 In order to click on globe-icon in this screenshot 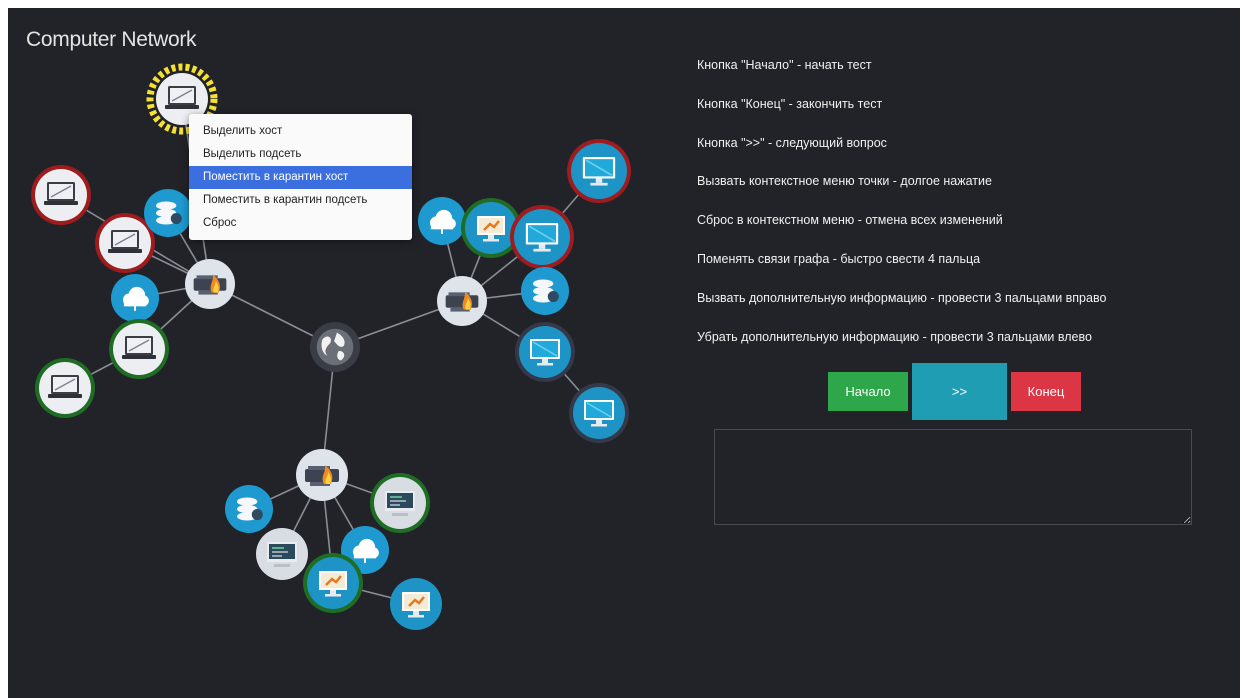, I will do `click(335, 347)`.